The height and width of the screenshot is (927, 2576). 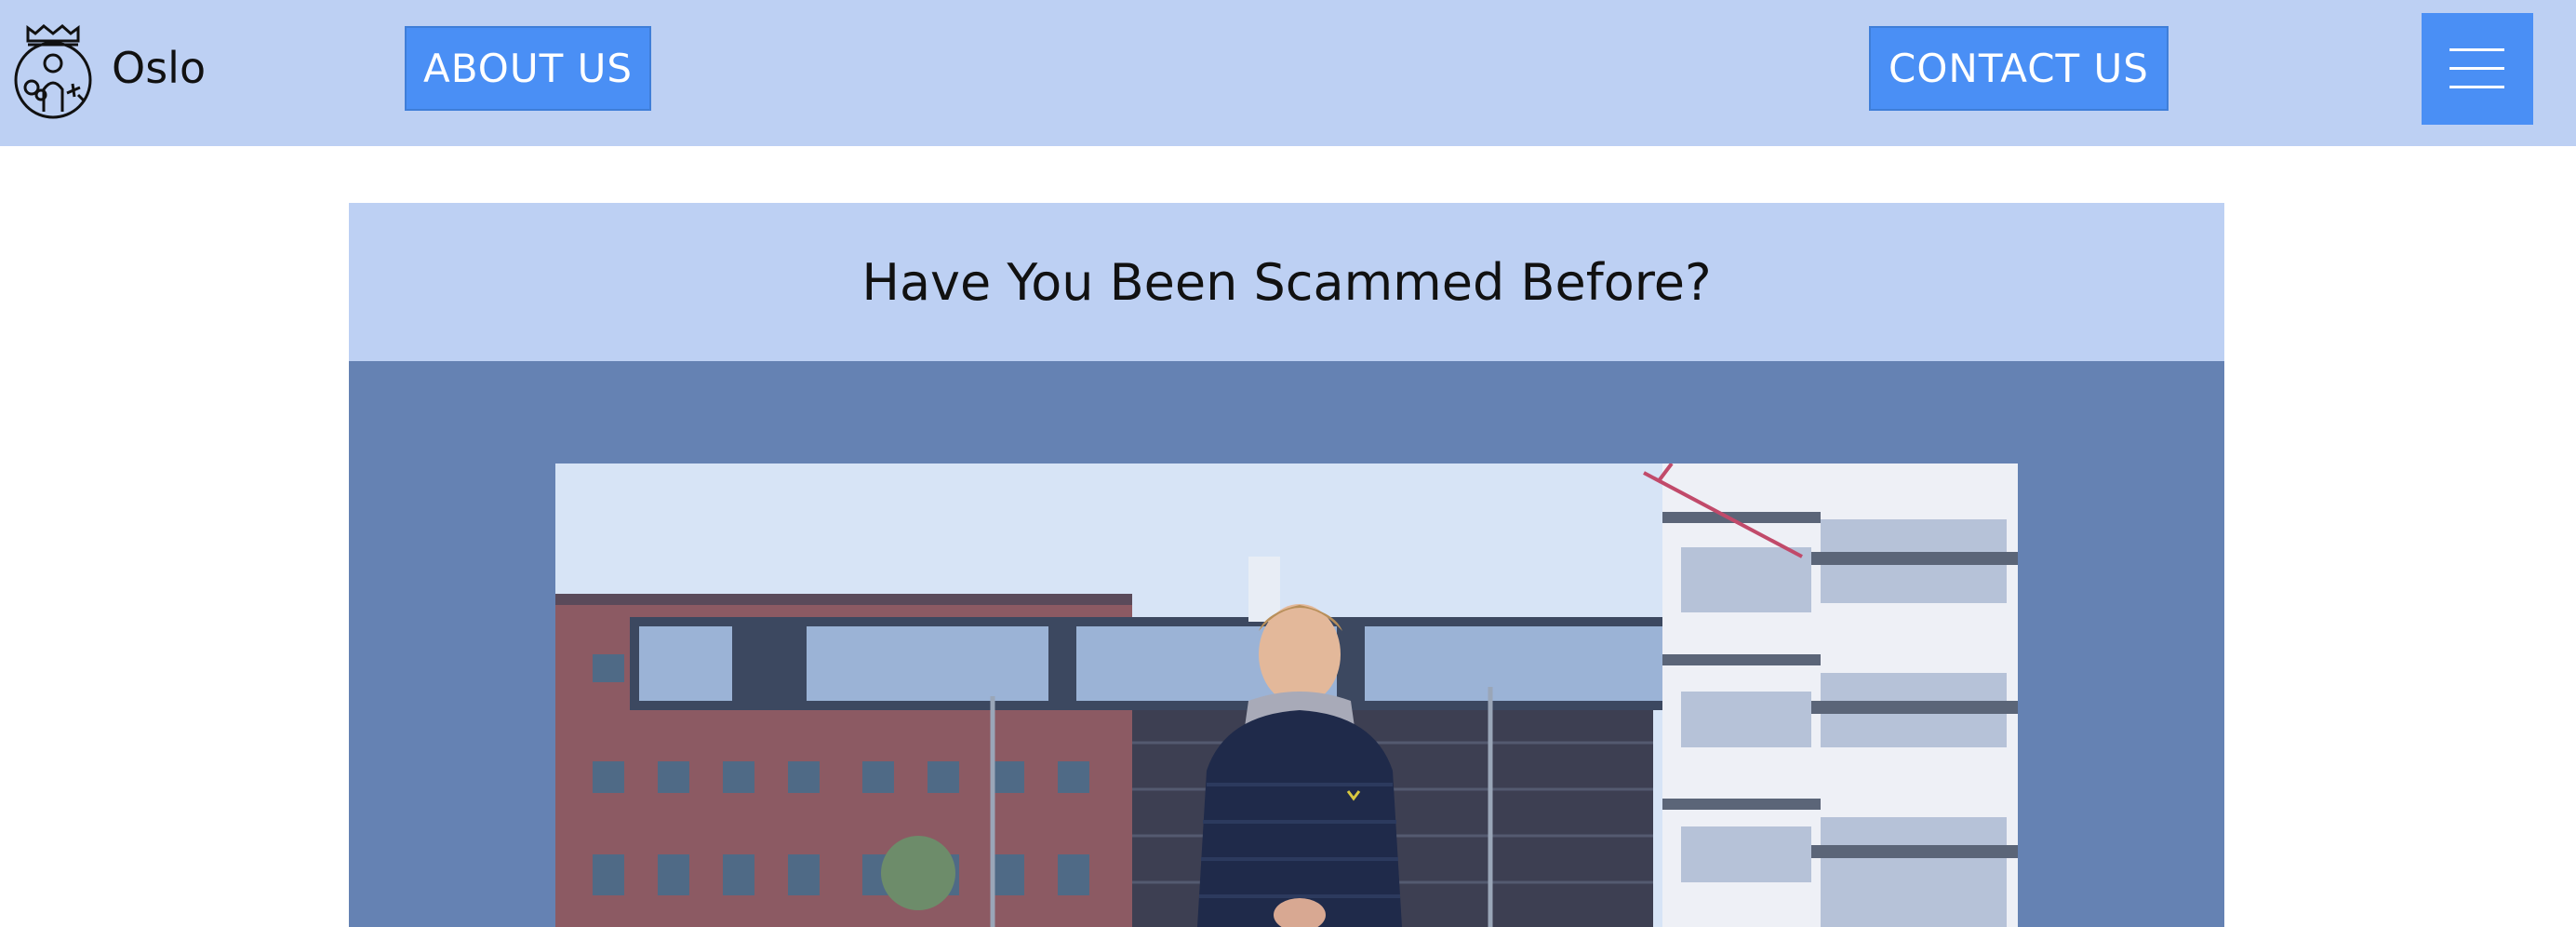 I want to click on about-us-button: ABOUT US, so click(x=528, y=68).